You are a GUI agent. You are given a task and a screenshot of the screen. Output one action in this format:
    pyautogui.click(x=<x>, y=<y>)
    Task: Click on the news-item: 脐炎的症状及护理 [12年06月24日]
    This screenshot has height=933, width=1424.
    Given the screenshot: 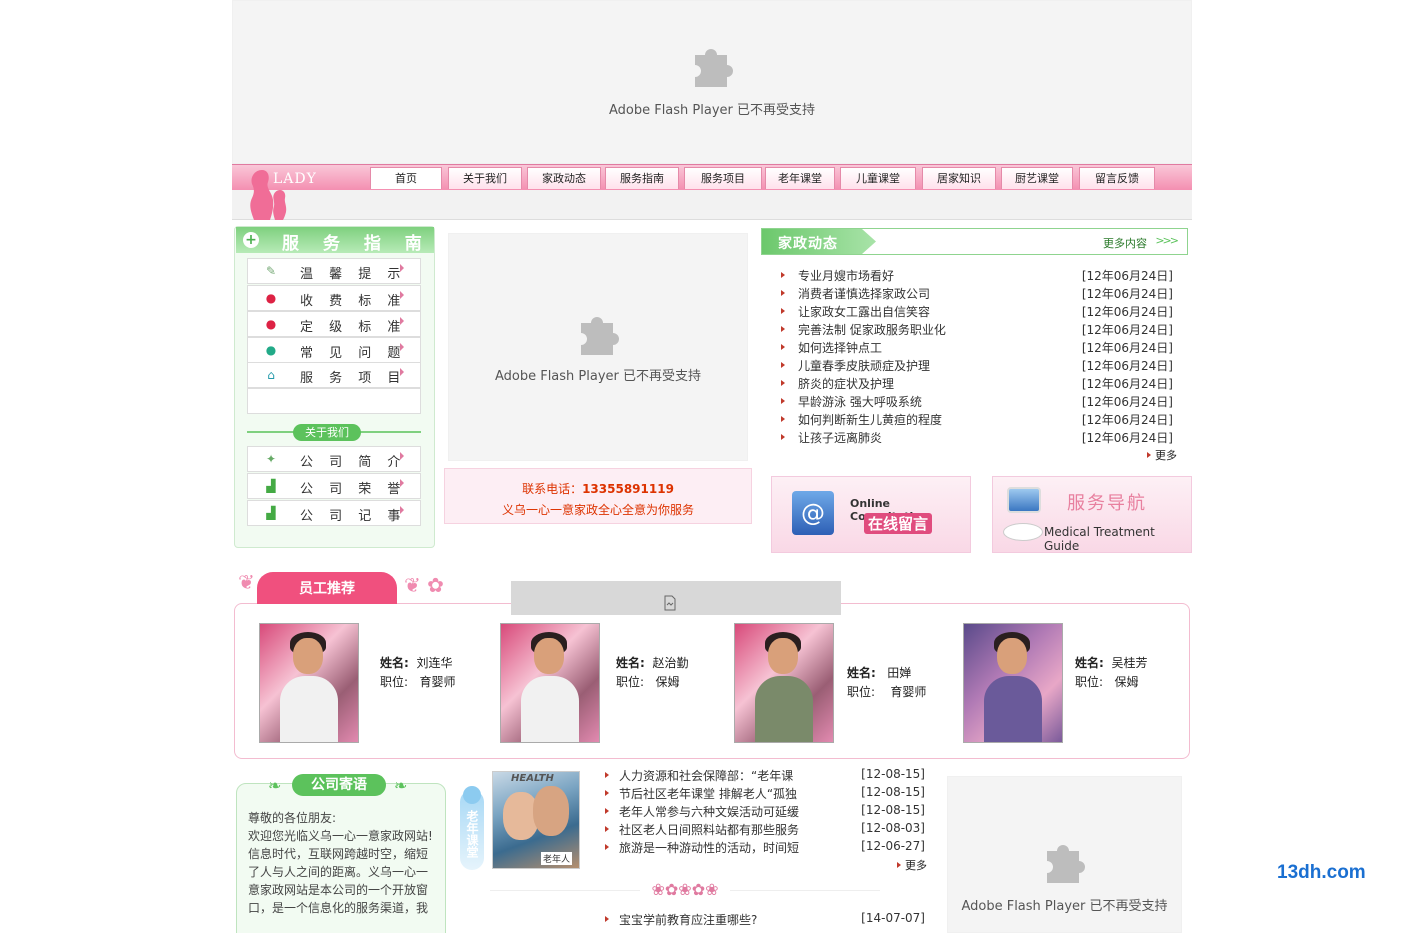 What is the action you would take?
    pyautogui.click(x=978, y=384)
    